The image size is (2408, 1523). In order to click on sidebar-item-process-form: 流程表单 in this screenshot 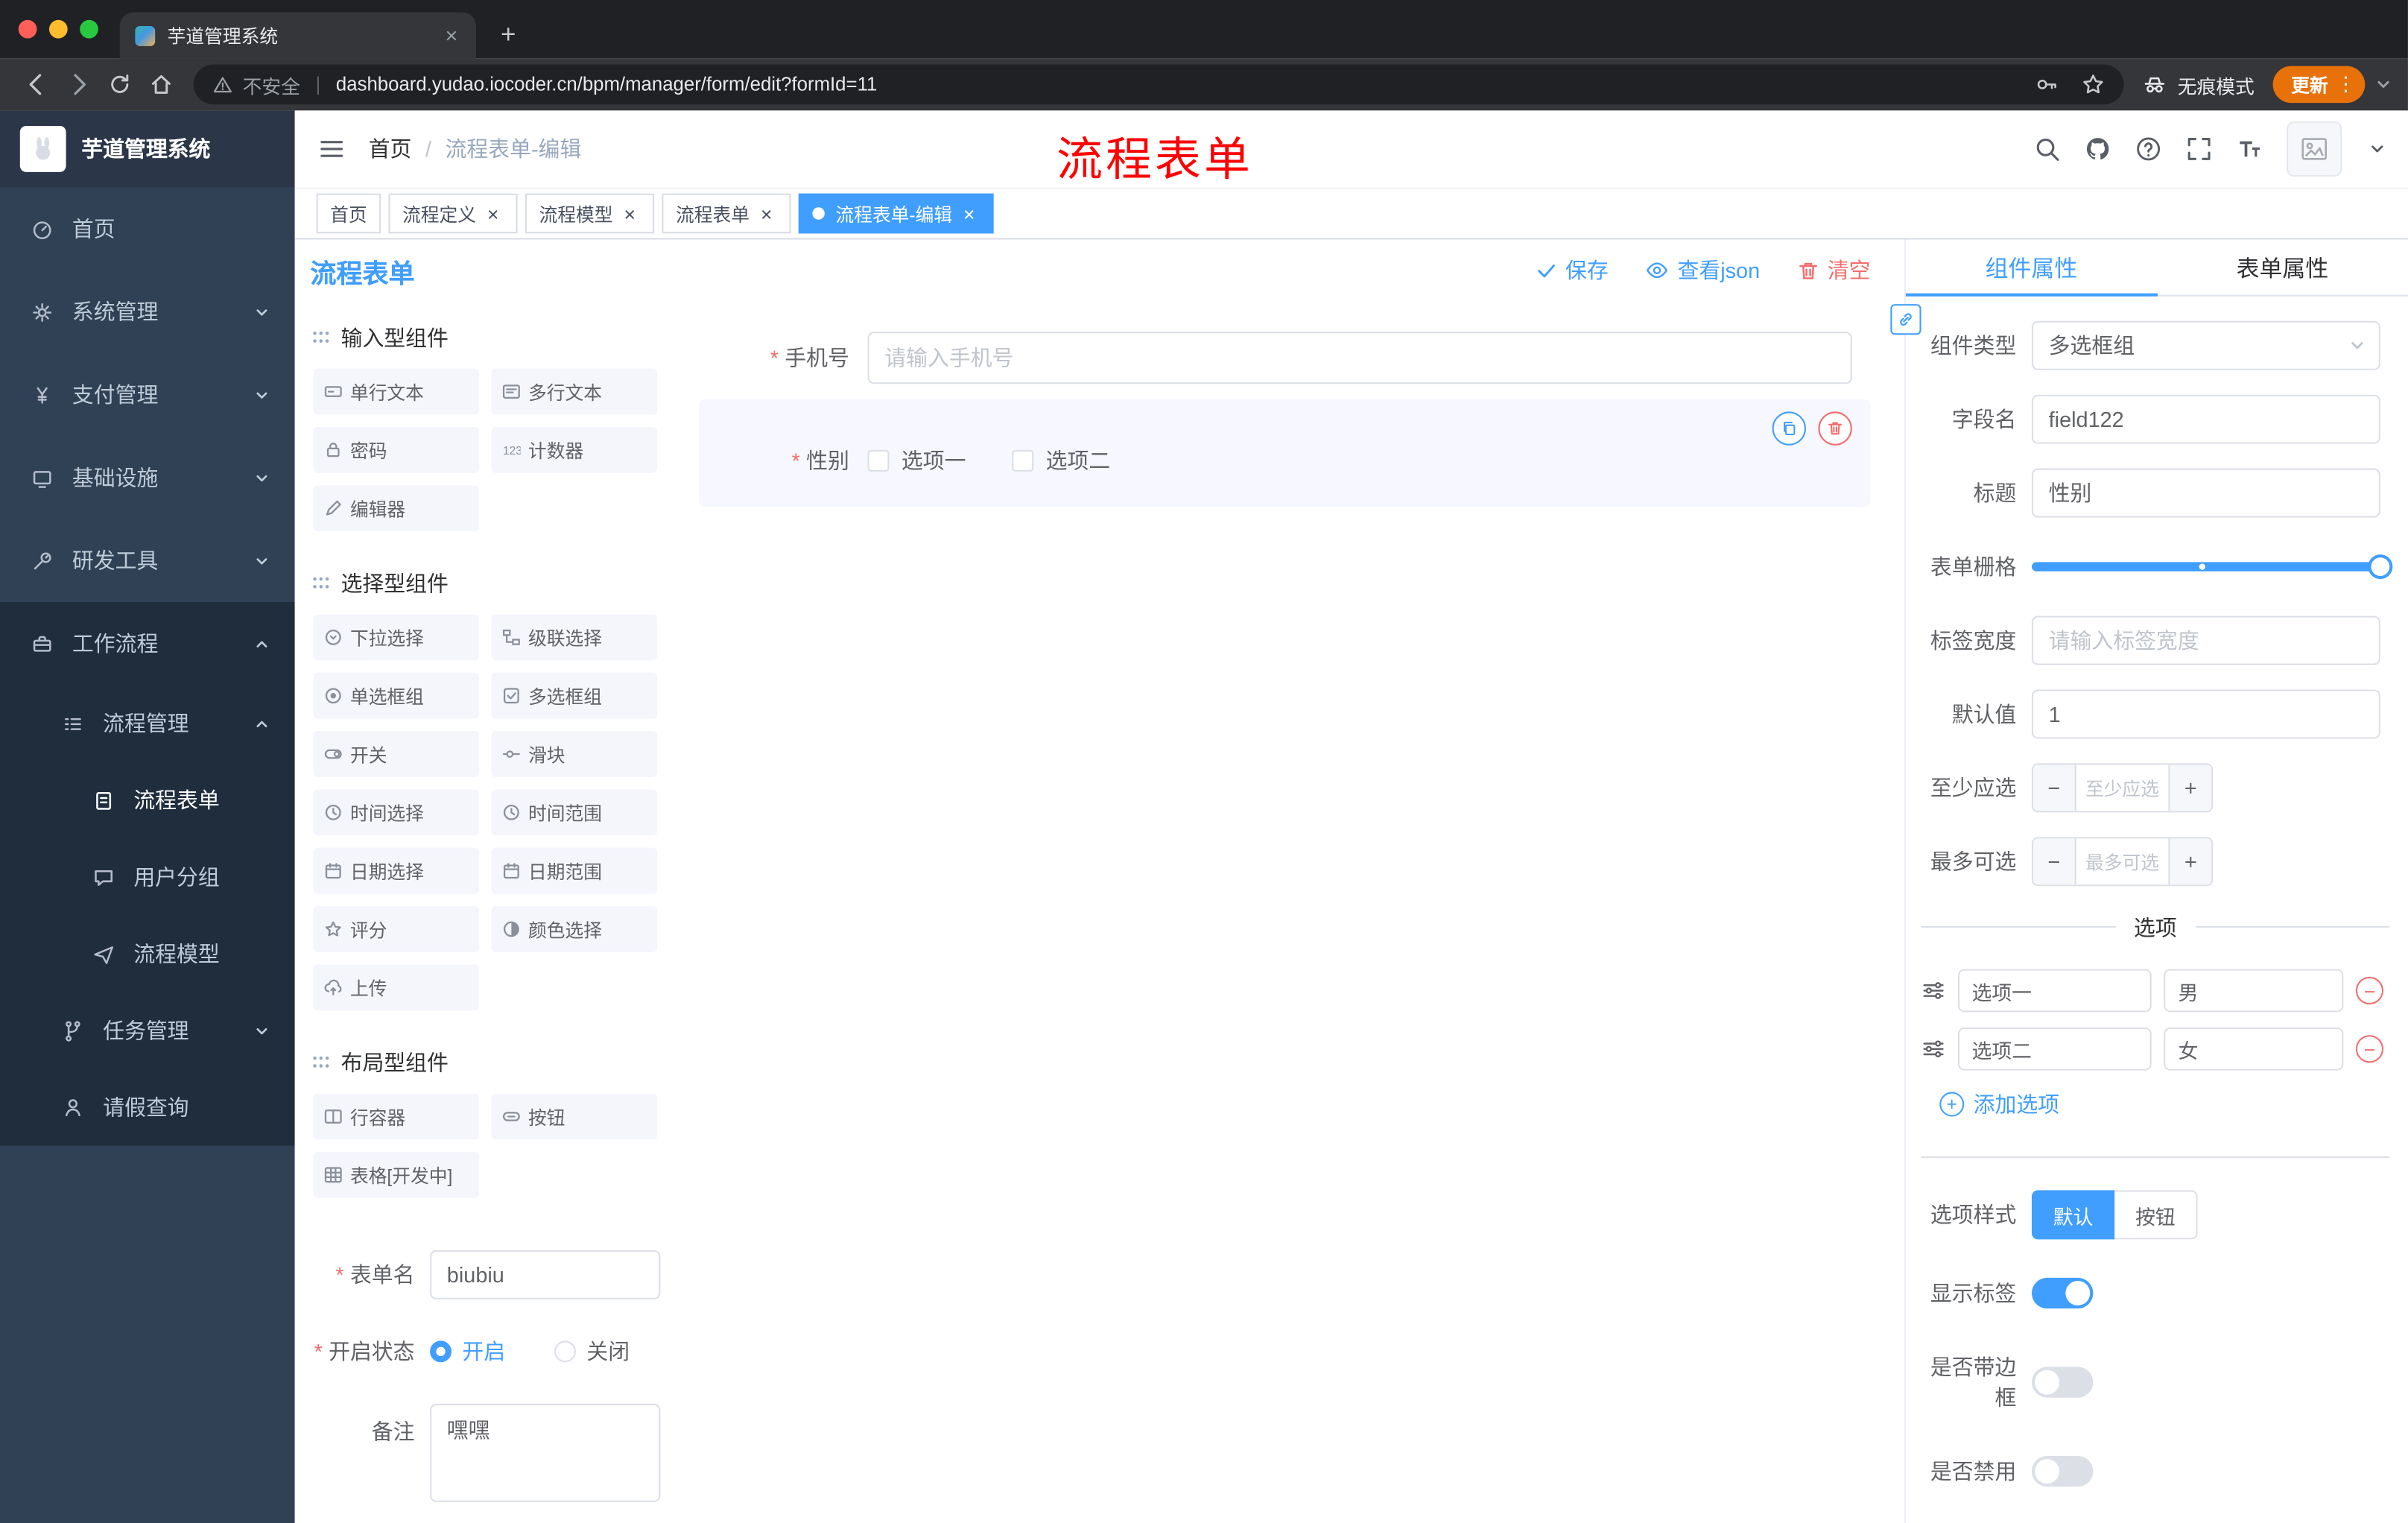, I will do `click(147, 800)`.